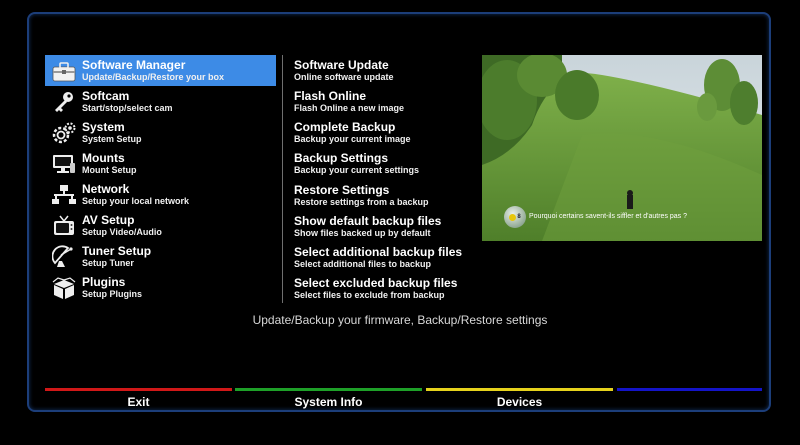 The image size is (800, 445). I want to click on submenu-item-title: Restore Settings, so click(342, 189).